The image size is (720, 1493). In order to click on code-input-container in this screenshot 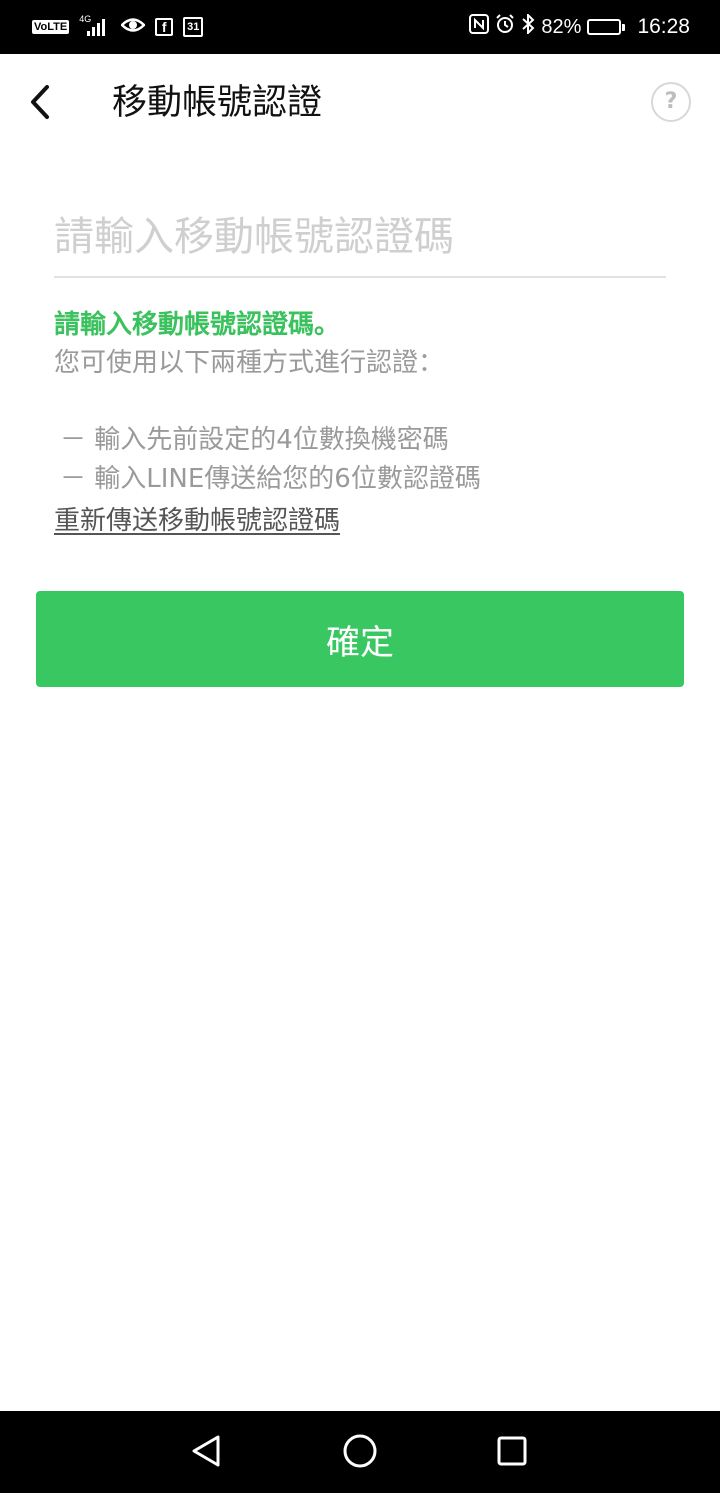, I will do `click(360, 239)`.